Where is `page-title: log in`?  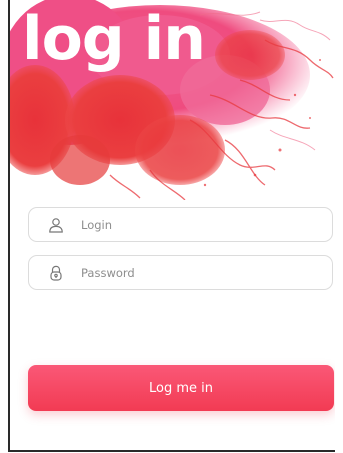 page-title: log in is located at coordinates (114, 39).